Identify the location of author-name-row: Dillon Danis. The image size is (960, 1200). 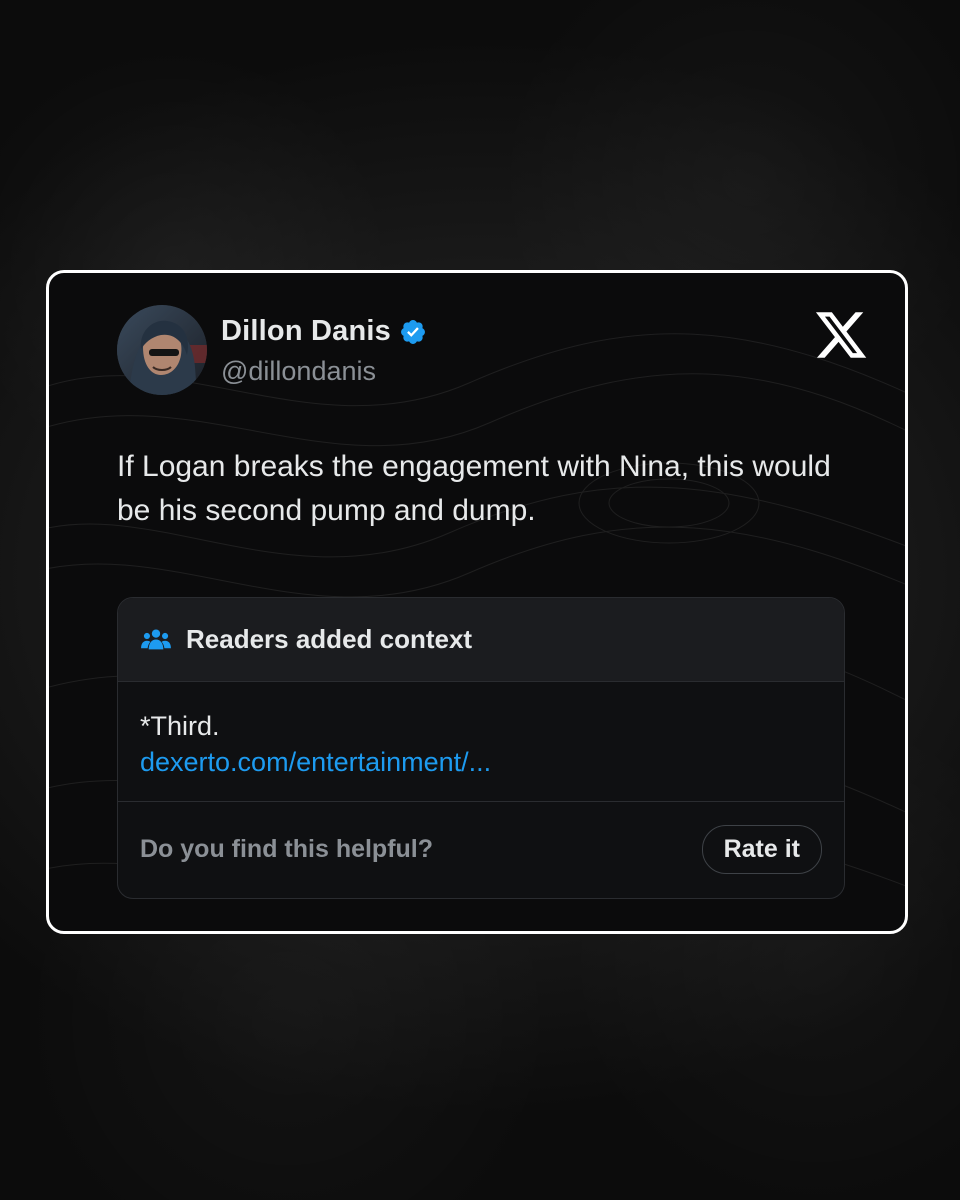
(324, 331).